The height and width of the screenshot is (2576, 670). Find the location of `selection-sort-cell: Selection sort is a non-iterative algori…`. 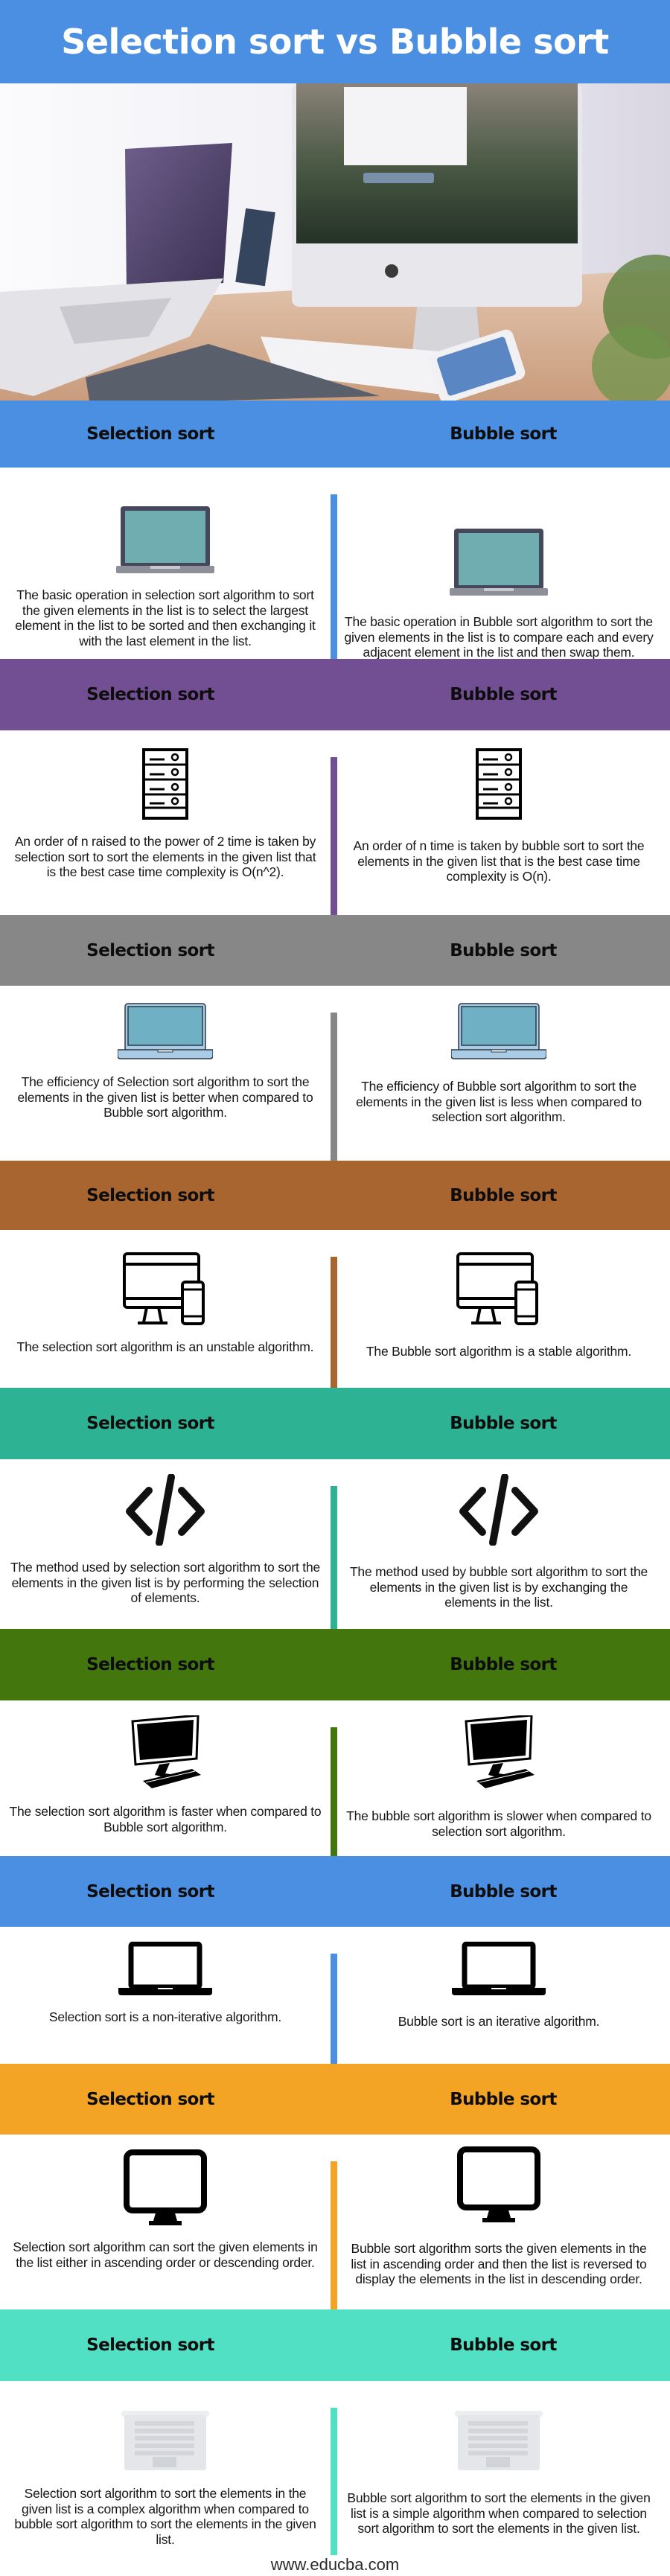

selection-sort-cell: Selection sort is a non-iterative algori… is located at coordinates (166, 1983).